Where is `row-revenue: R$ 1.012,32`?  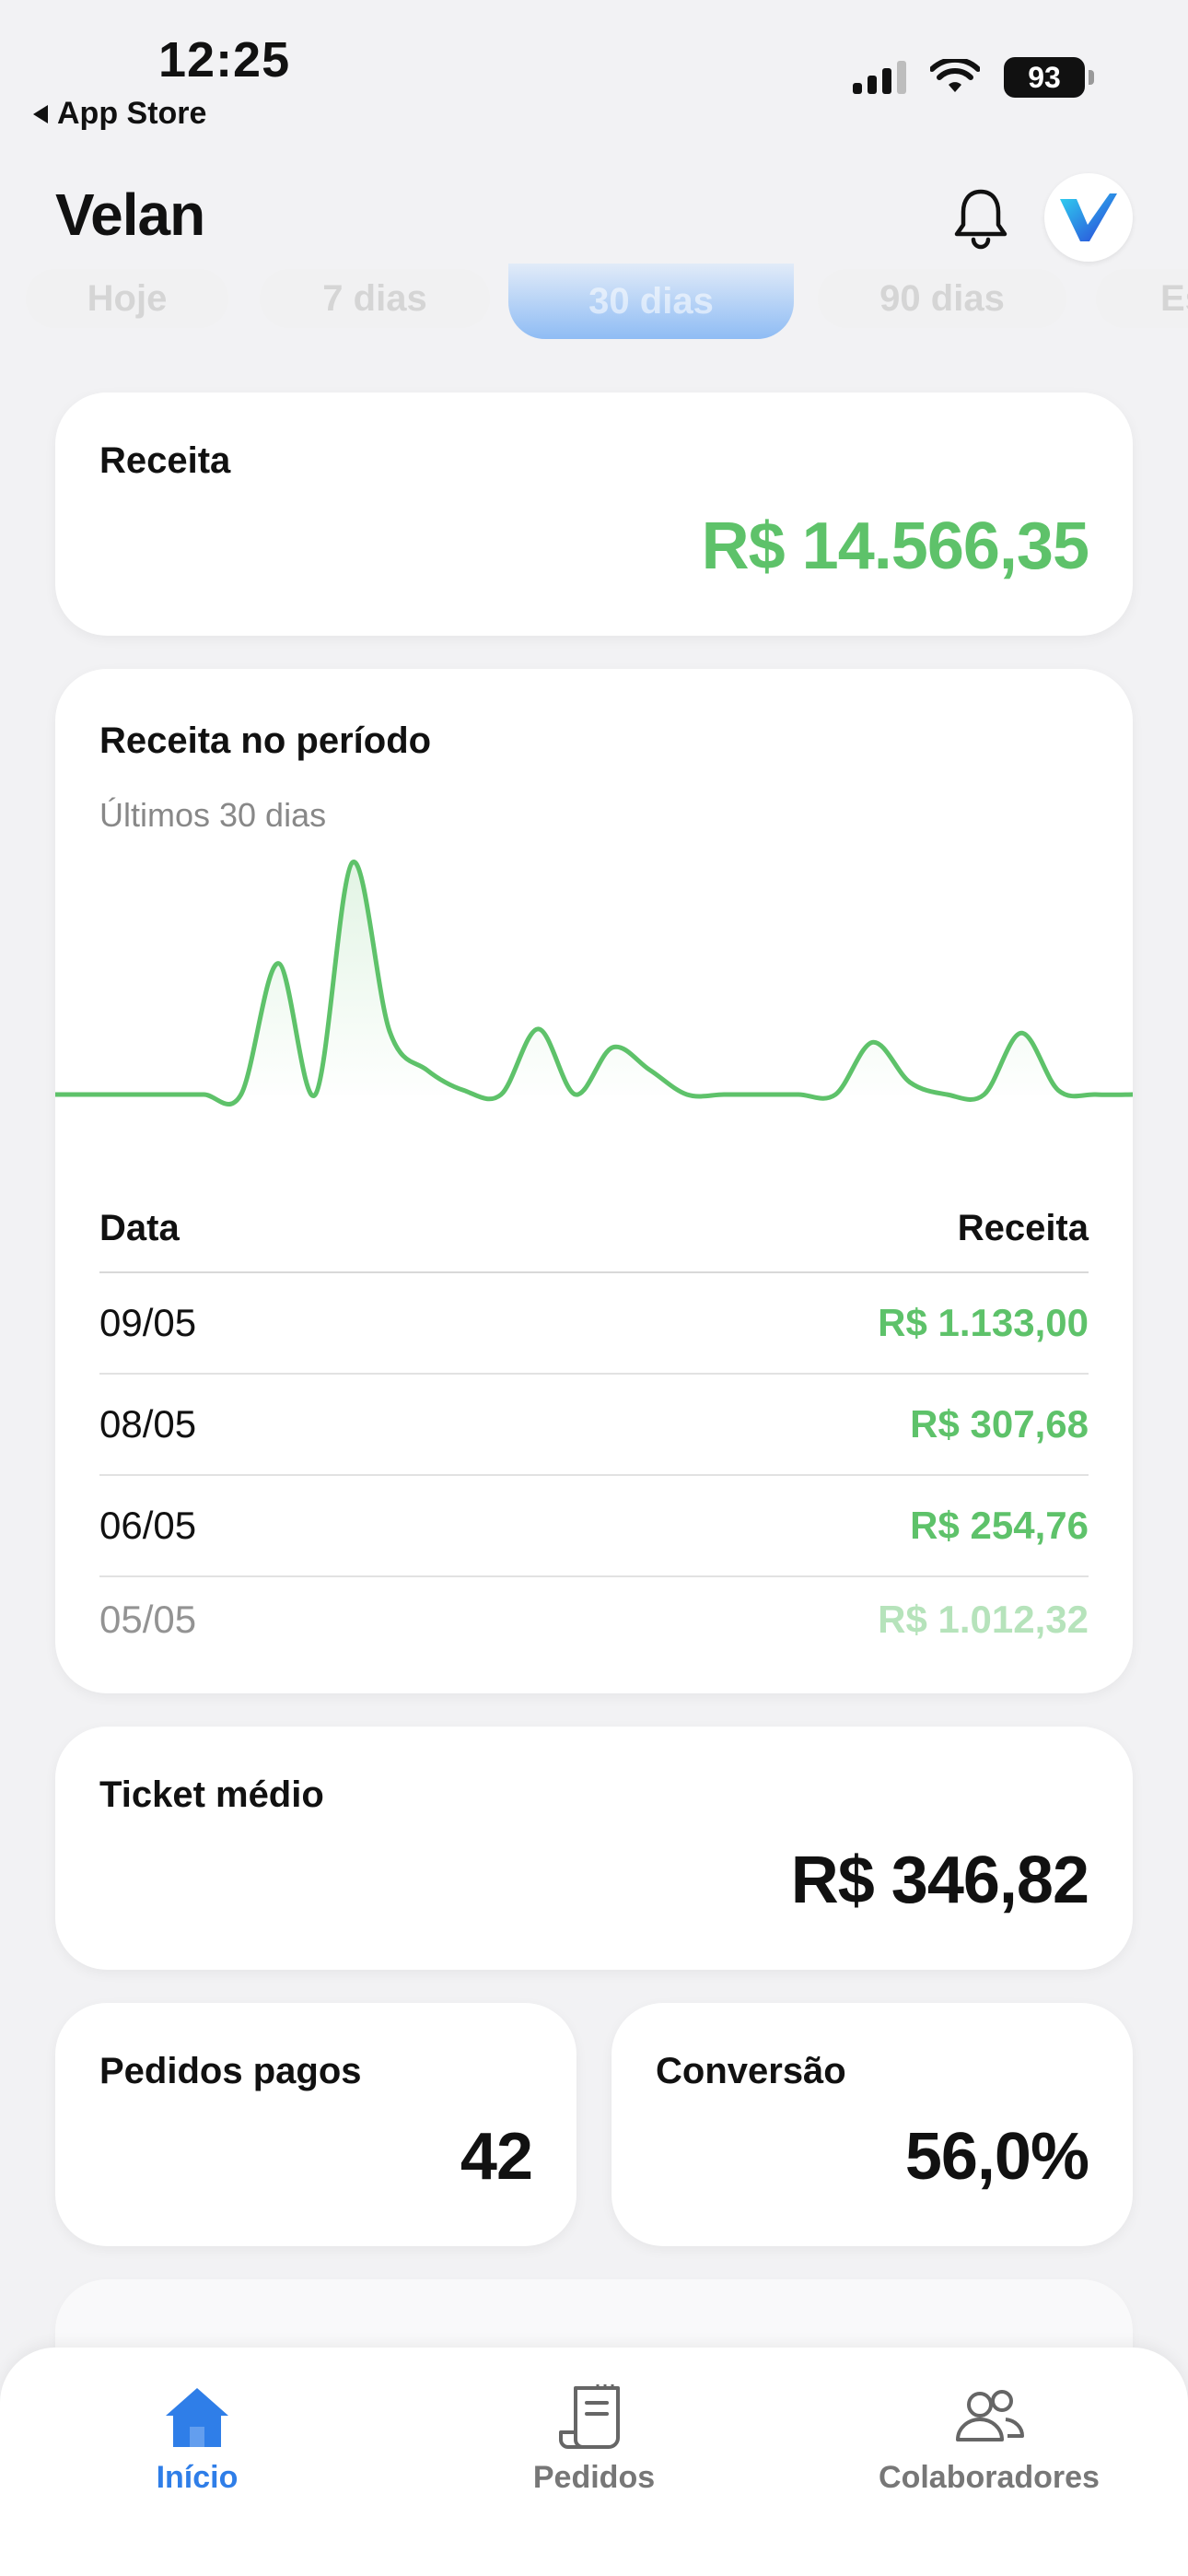
row-revenue: R$ 1.012,32 is located at coordinates (983, 1619).